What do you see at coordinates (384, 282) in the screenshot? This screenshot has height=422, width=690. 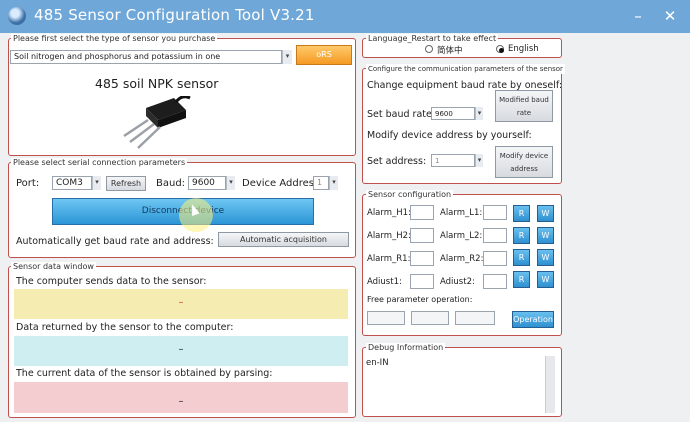 I see `adjust1-label: Adiust1:` at bounding box center [384, 282].